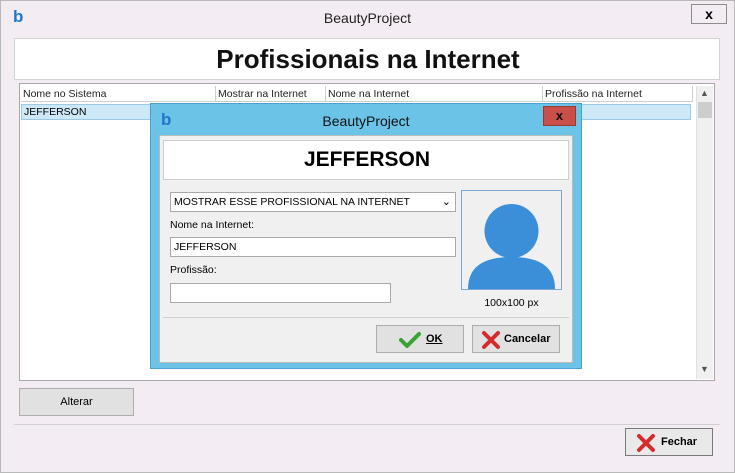 The width and height of the screenshot is (735, 473). I want to click on footer-bar, so click(367, 443).